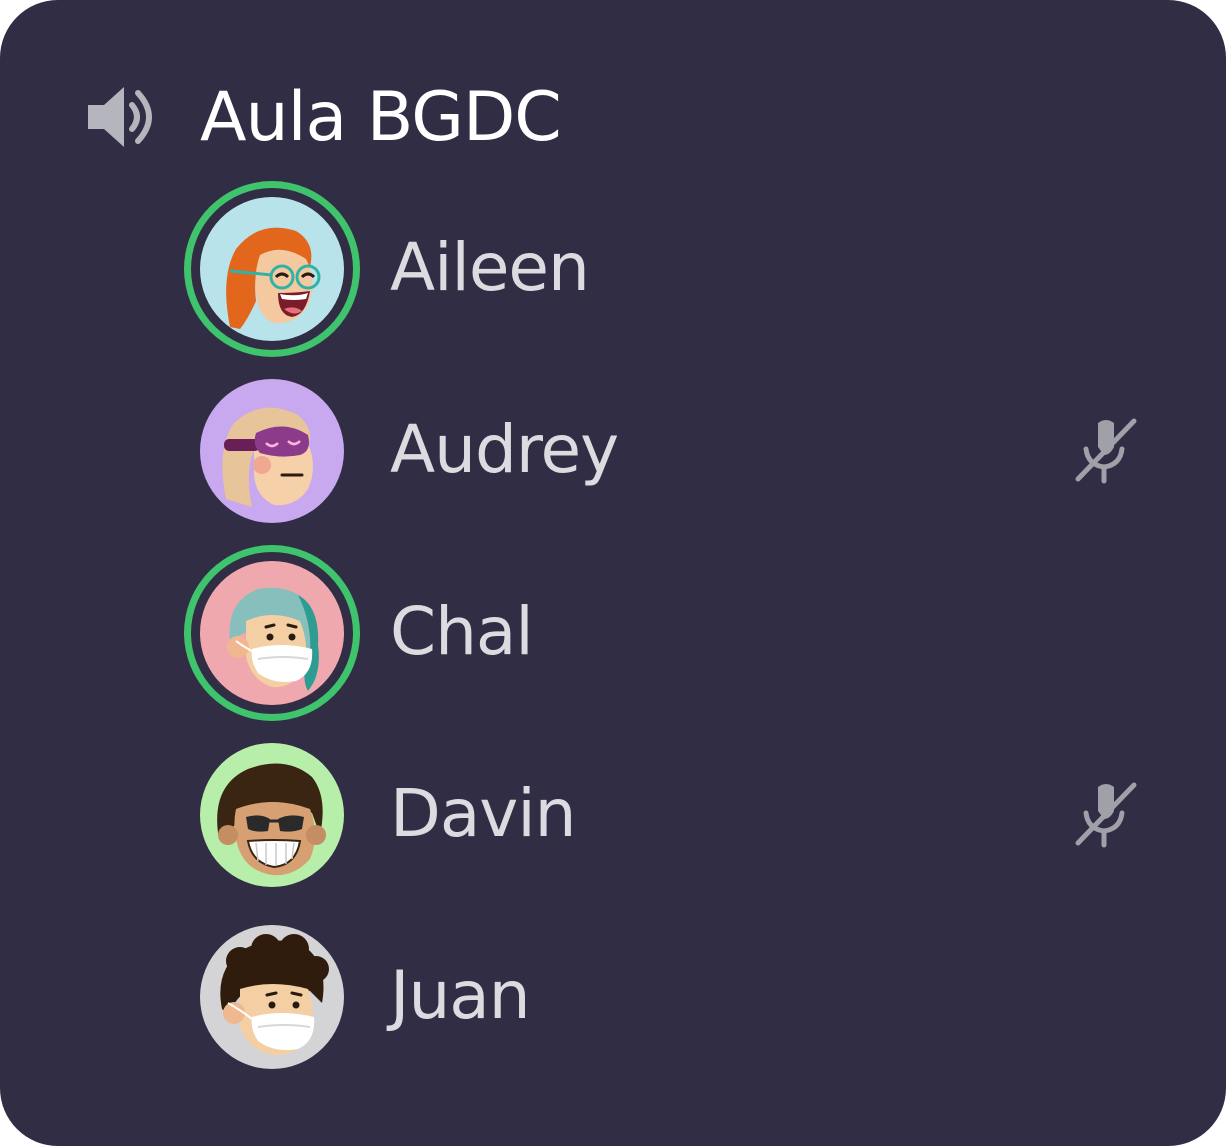  I want to click on member-item-audrey: Audrey, so click(674, 451).